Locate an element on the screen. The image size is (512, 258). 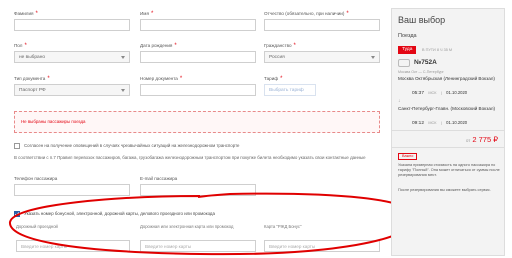
surname-input is located at coordinates (72, 25).